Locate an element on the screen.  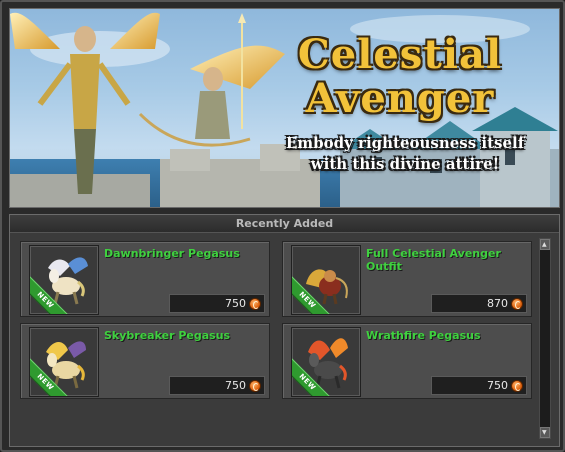
store-item-skybreaker-pegasus: NEW Skybreaker Pegasus 750 is located at coordinates (145, 361).